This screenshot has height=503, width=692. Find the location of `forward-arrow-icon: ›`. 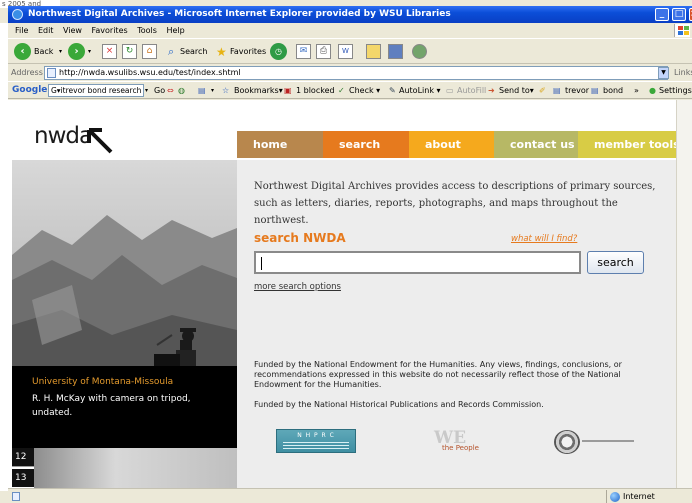

forward-arrow-icon: › is located at coordinates (76, 51).